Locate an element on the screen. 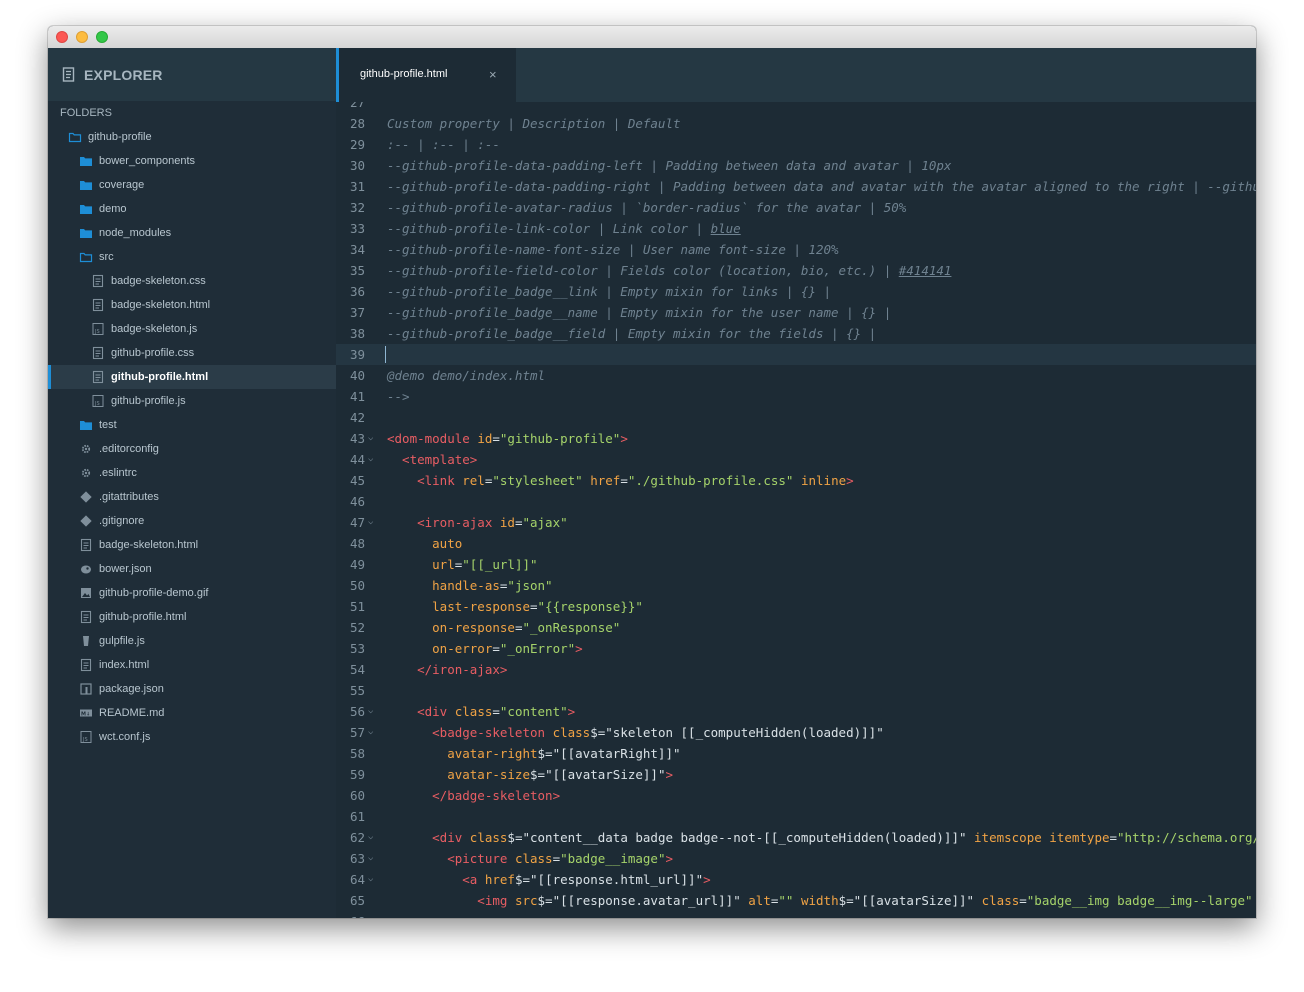 The height and width of the screenshot is (992, 1304). tab-github-profile-html: github-profile.html × is located at coordinates (426, 75).